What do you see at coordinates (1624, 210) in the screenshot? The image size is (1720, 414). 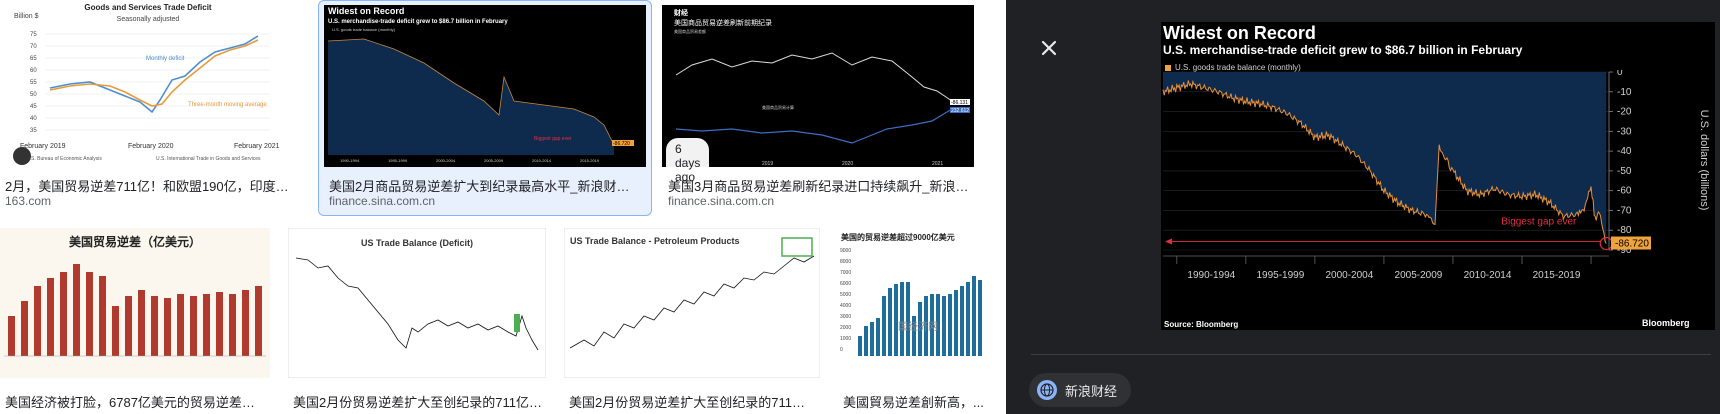 I see `chart-ytick-label: -70` at bounding box center [1624, 210].